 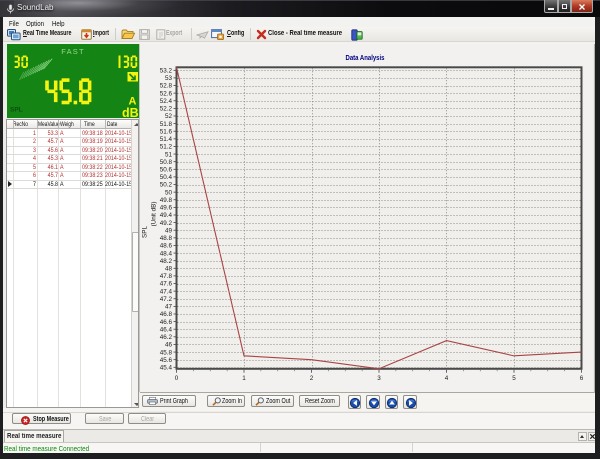 What do you see at coordinates (154, 213) in the screenshot?
I see `svg-text: (Unit dB)` at bounding box center [154, 213].